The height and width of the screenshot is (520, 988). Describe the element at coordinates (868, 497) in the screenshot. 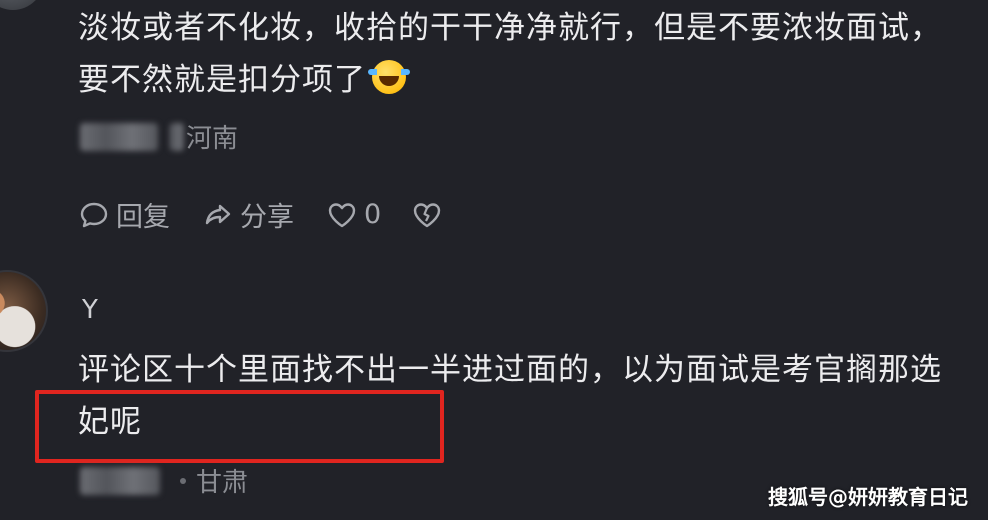

I see `watermark: 搜狐号@妍妍教育日记` at that location.